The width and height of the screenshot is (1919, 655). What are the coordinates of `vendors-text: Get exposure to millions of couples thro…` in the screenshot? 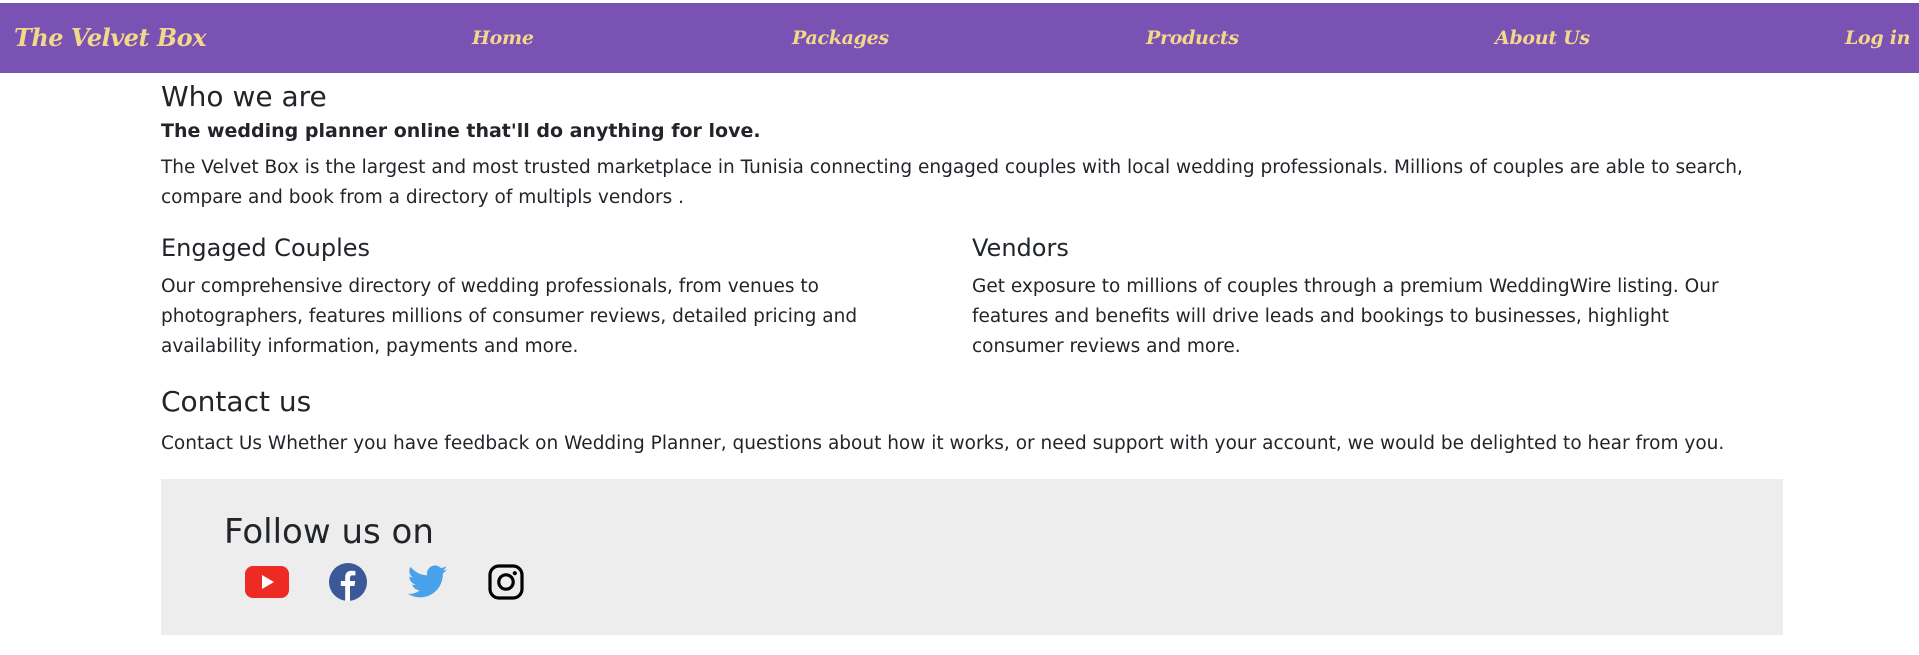 It's located at (1345, 316).